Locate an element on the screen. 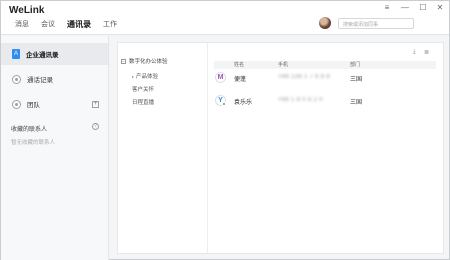 This screenshot has height=260, width=450. tree-root-label: 数字化办公体验 is located at coordinates (148, 62).